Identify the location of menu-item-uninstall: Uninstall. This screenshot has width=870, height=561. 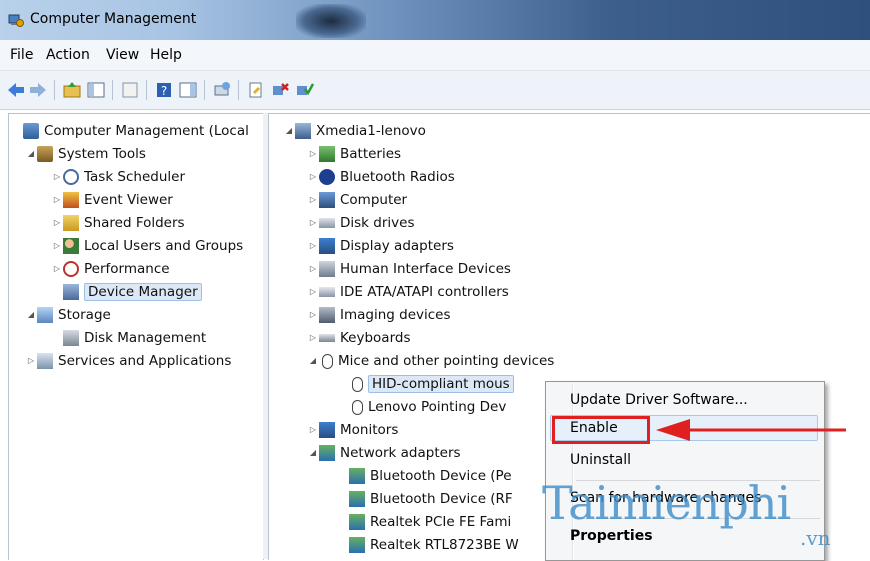
(600, 460).